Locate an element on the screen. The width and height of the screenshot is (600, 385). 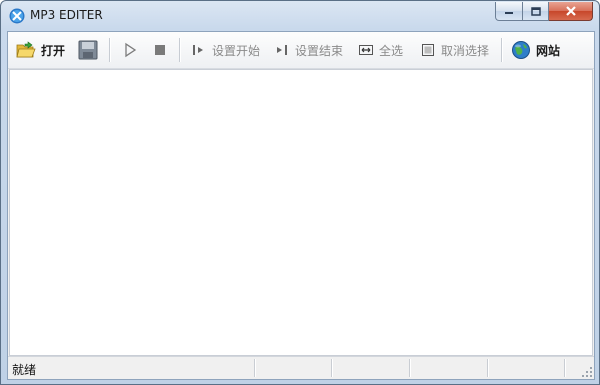
toolbar: 打开 设置开始 设置结束 全选 取消选择 网站 is located at coordinates (301, 50).